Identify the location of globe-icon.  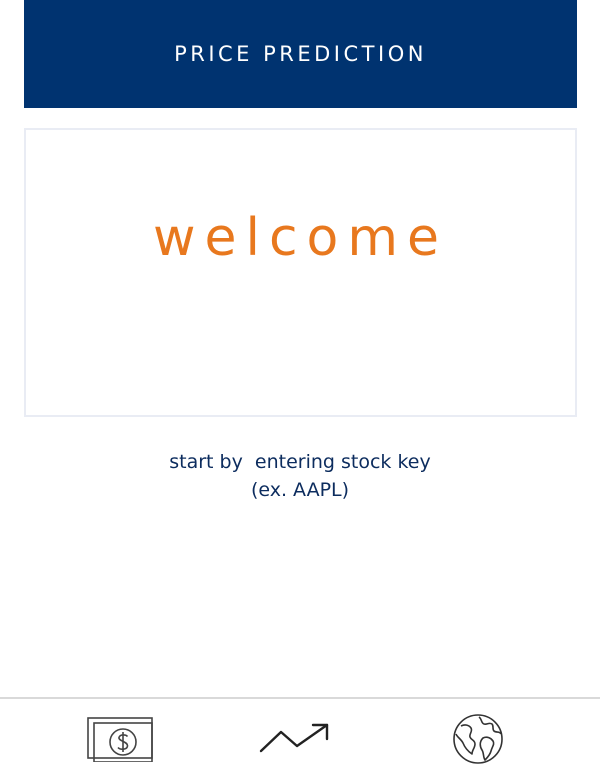
(478, 739).